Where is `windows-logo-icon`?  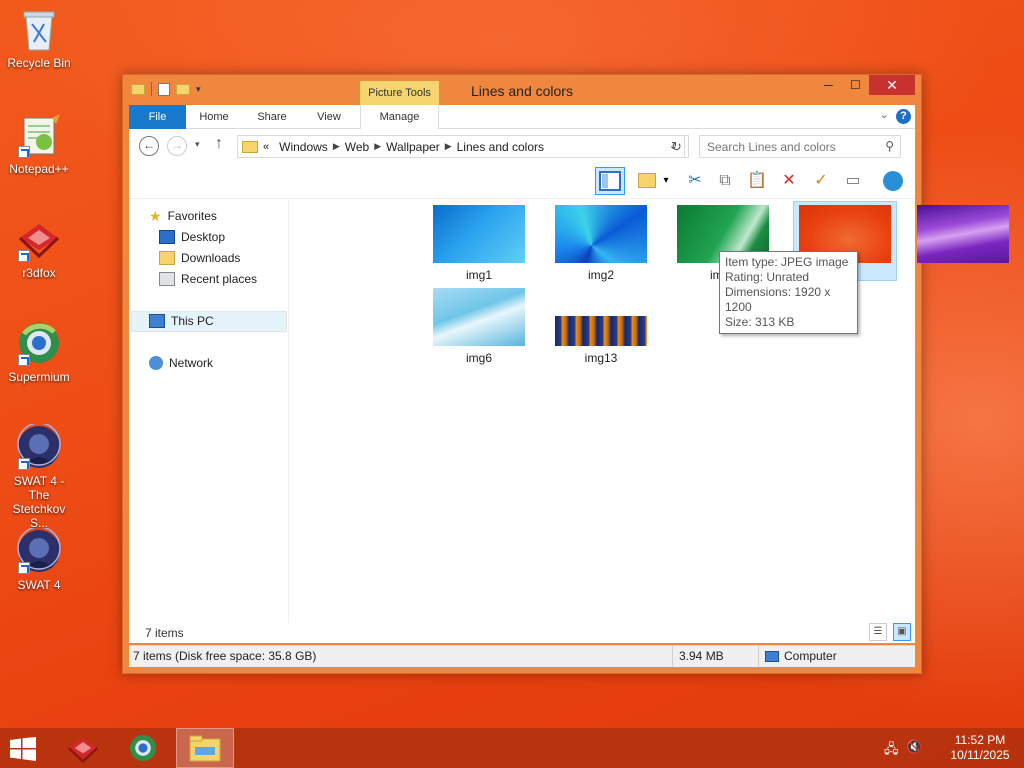 windows-logo-icon is located at coordinates (23, 749).